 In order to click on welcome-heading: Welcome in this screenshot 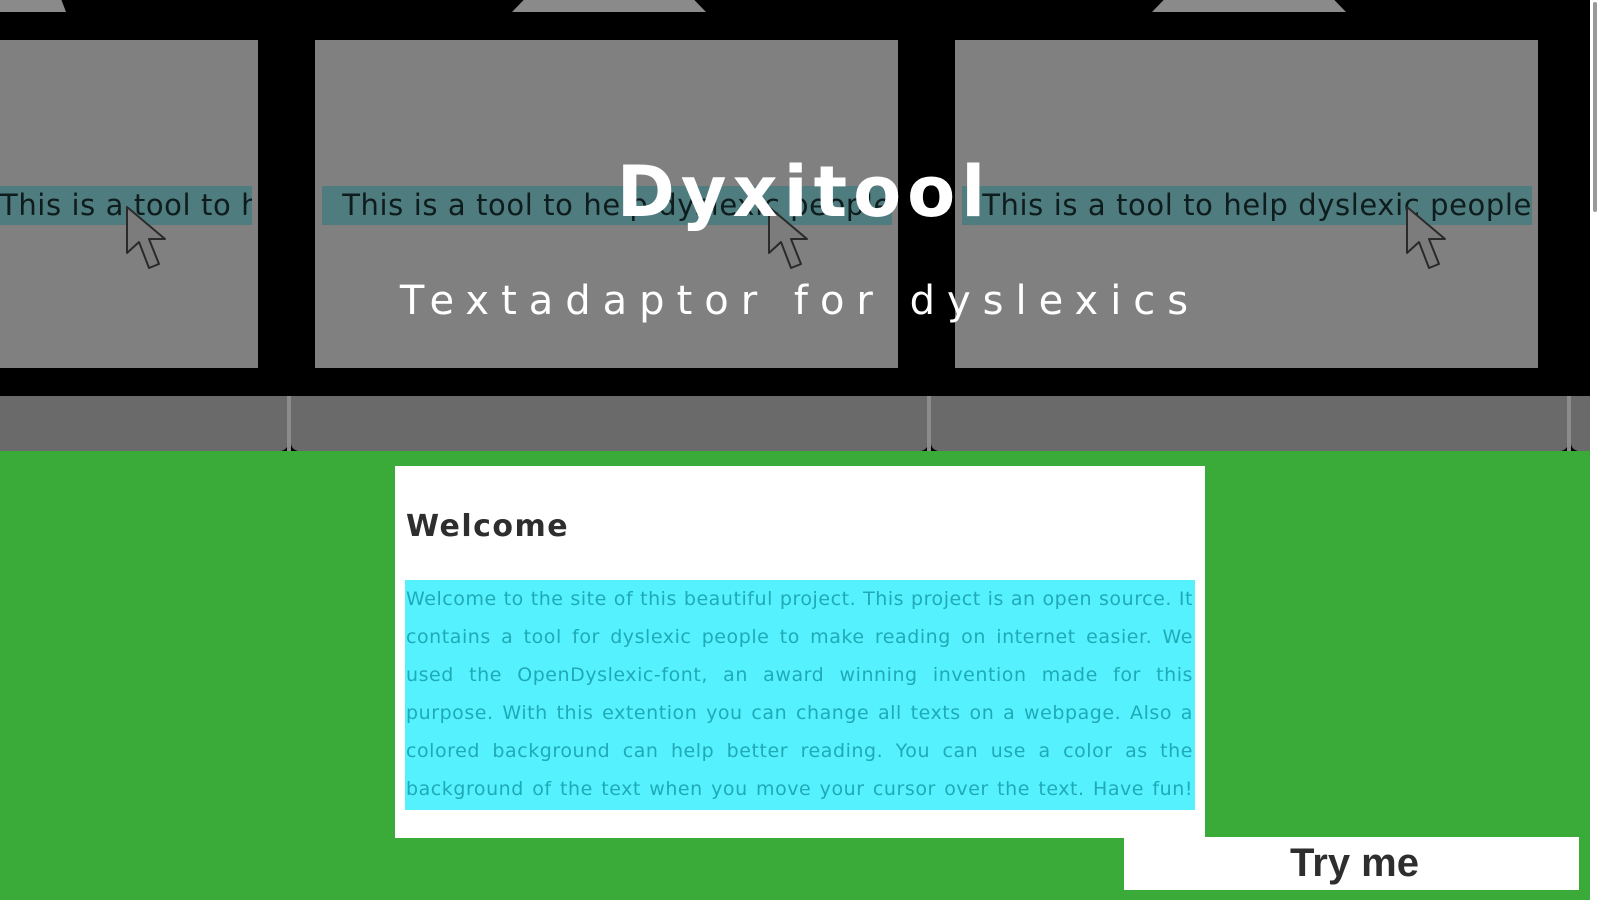, I will do `click(488, 526)`.